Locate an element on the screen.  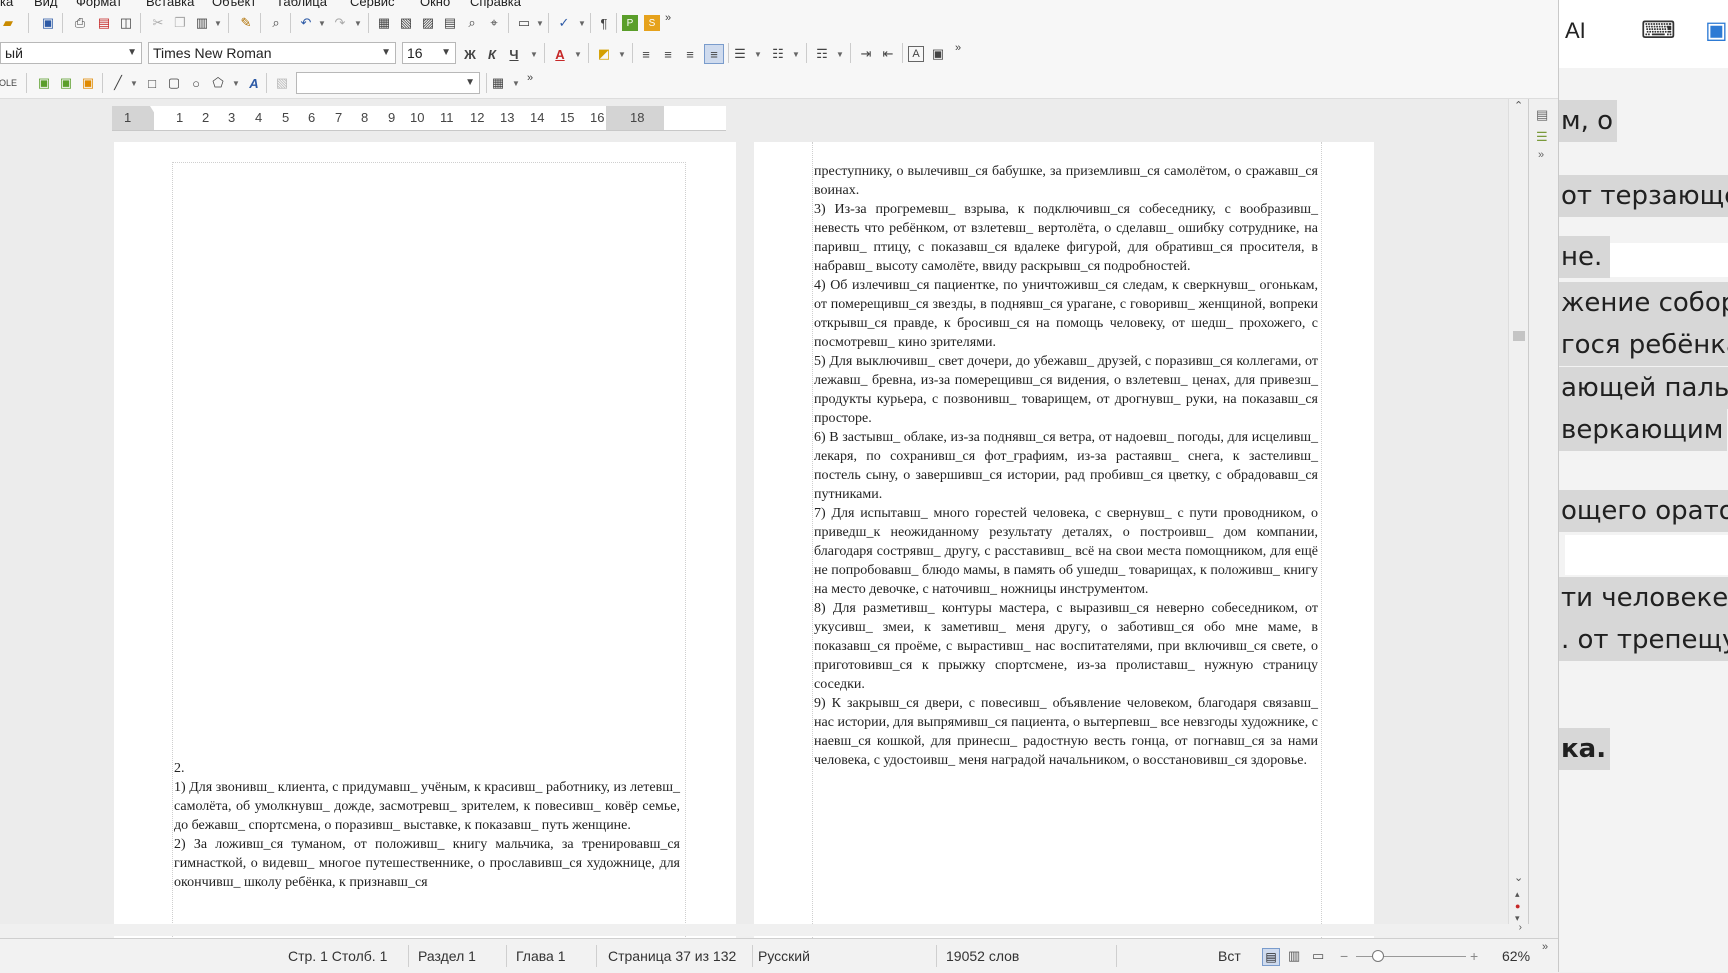
copy-icon: ❐ is located at coordinates (180, 23).